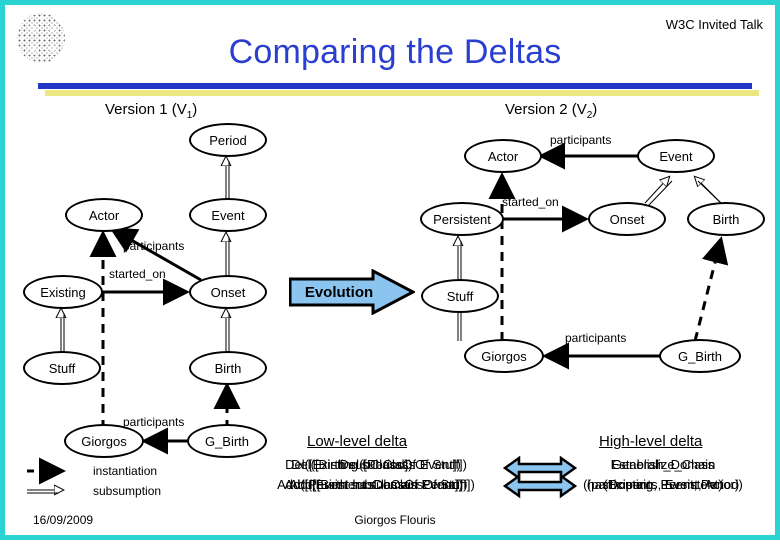 This screenshot has height=545, width=780. I want to click on node-label: Persistent, so click(462, 219).